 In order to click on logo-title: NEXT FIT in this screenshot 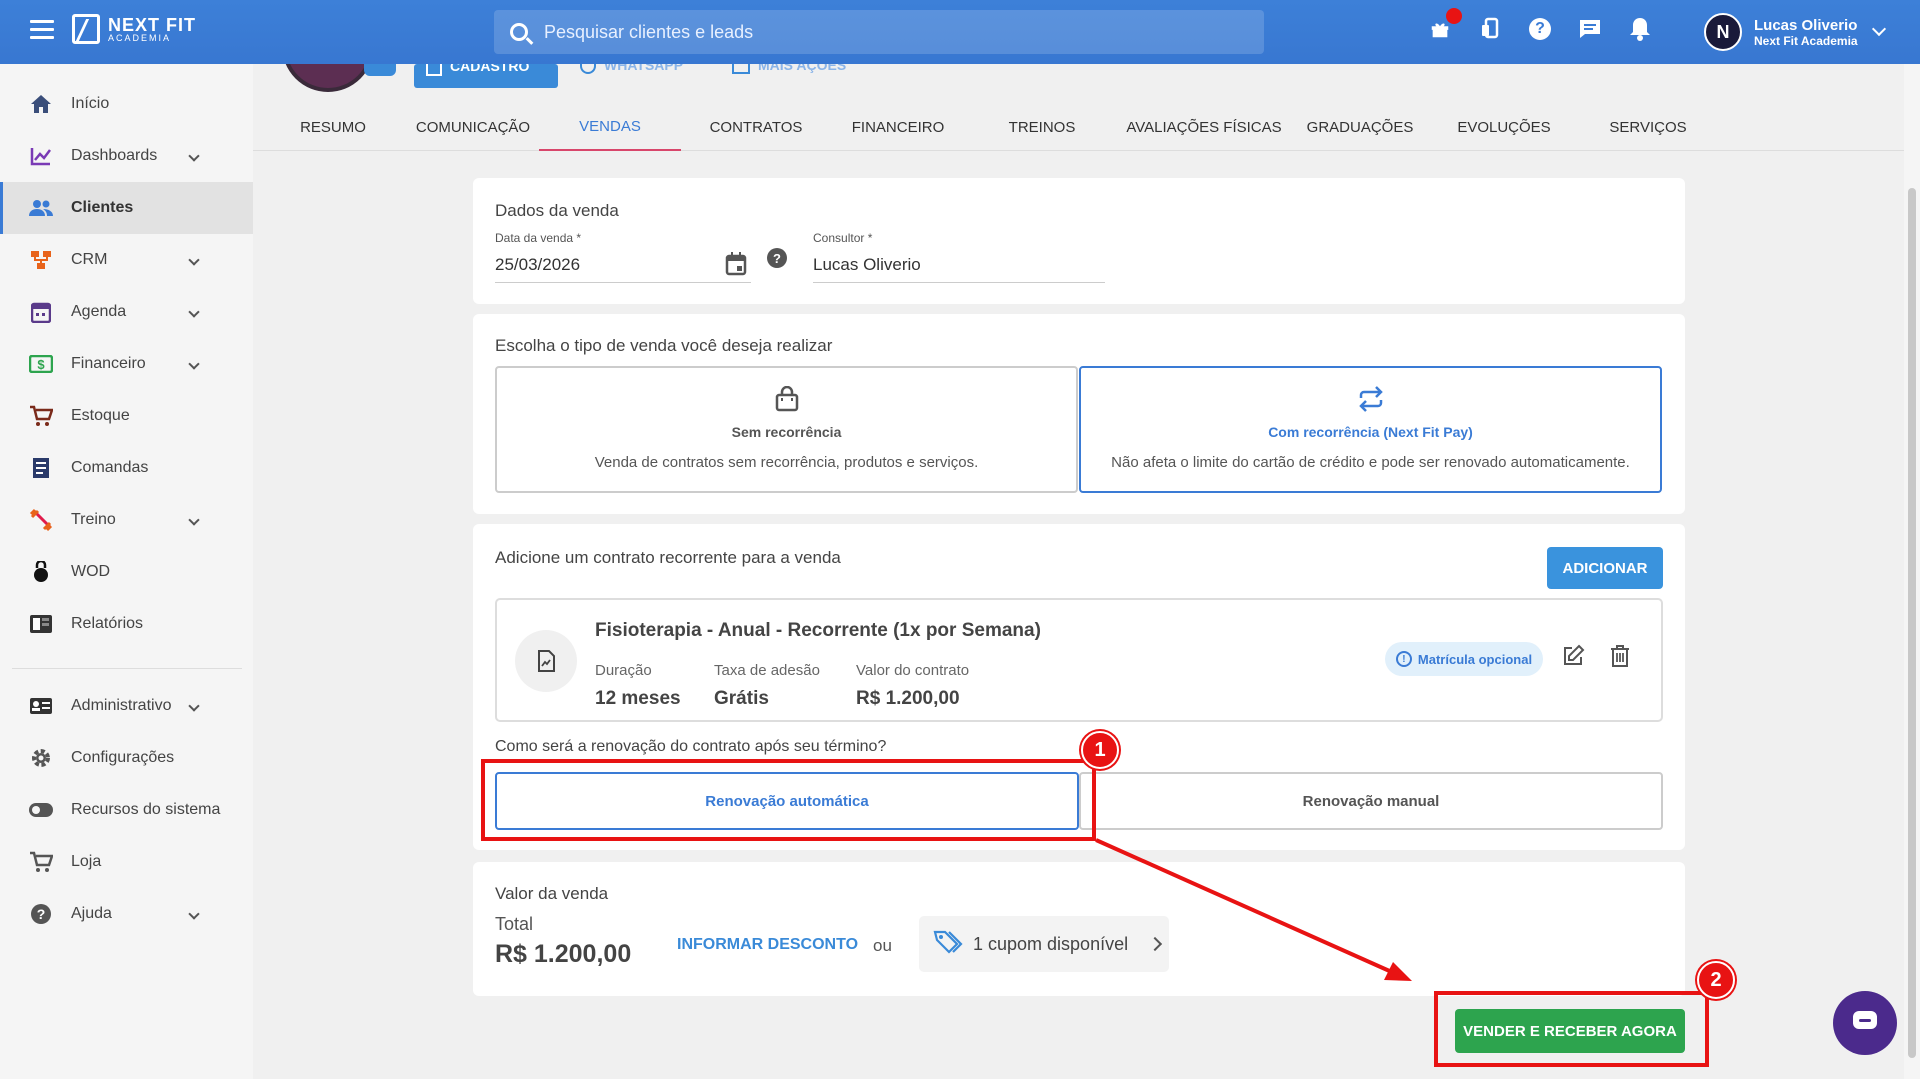, I will do `click(152, 24)`.